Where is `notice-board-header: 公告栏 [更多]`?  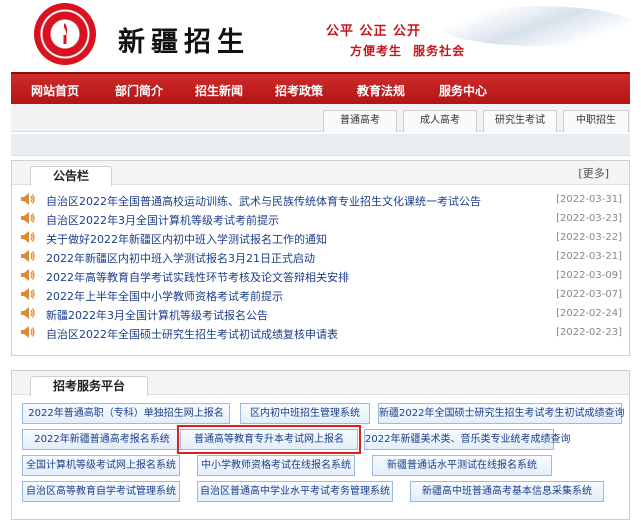 notice-board-header: 公告栏 [更多] is located at coordinates (320, 173).